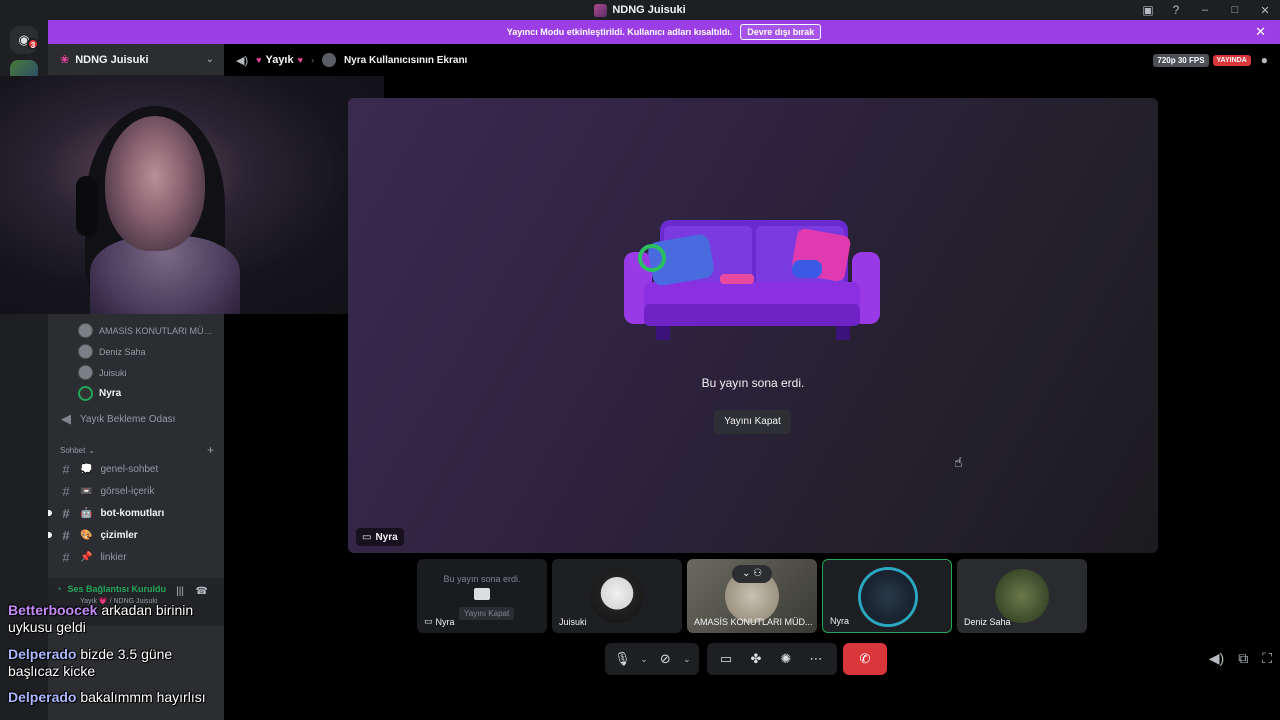  Describe the element at coordinates (136, 491) in the screenshot. I see `channel-gorsel-icerik: # 📼 görsel-içerik` at that location.